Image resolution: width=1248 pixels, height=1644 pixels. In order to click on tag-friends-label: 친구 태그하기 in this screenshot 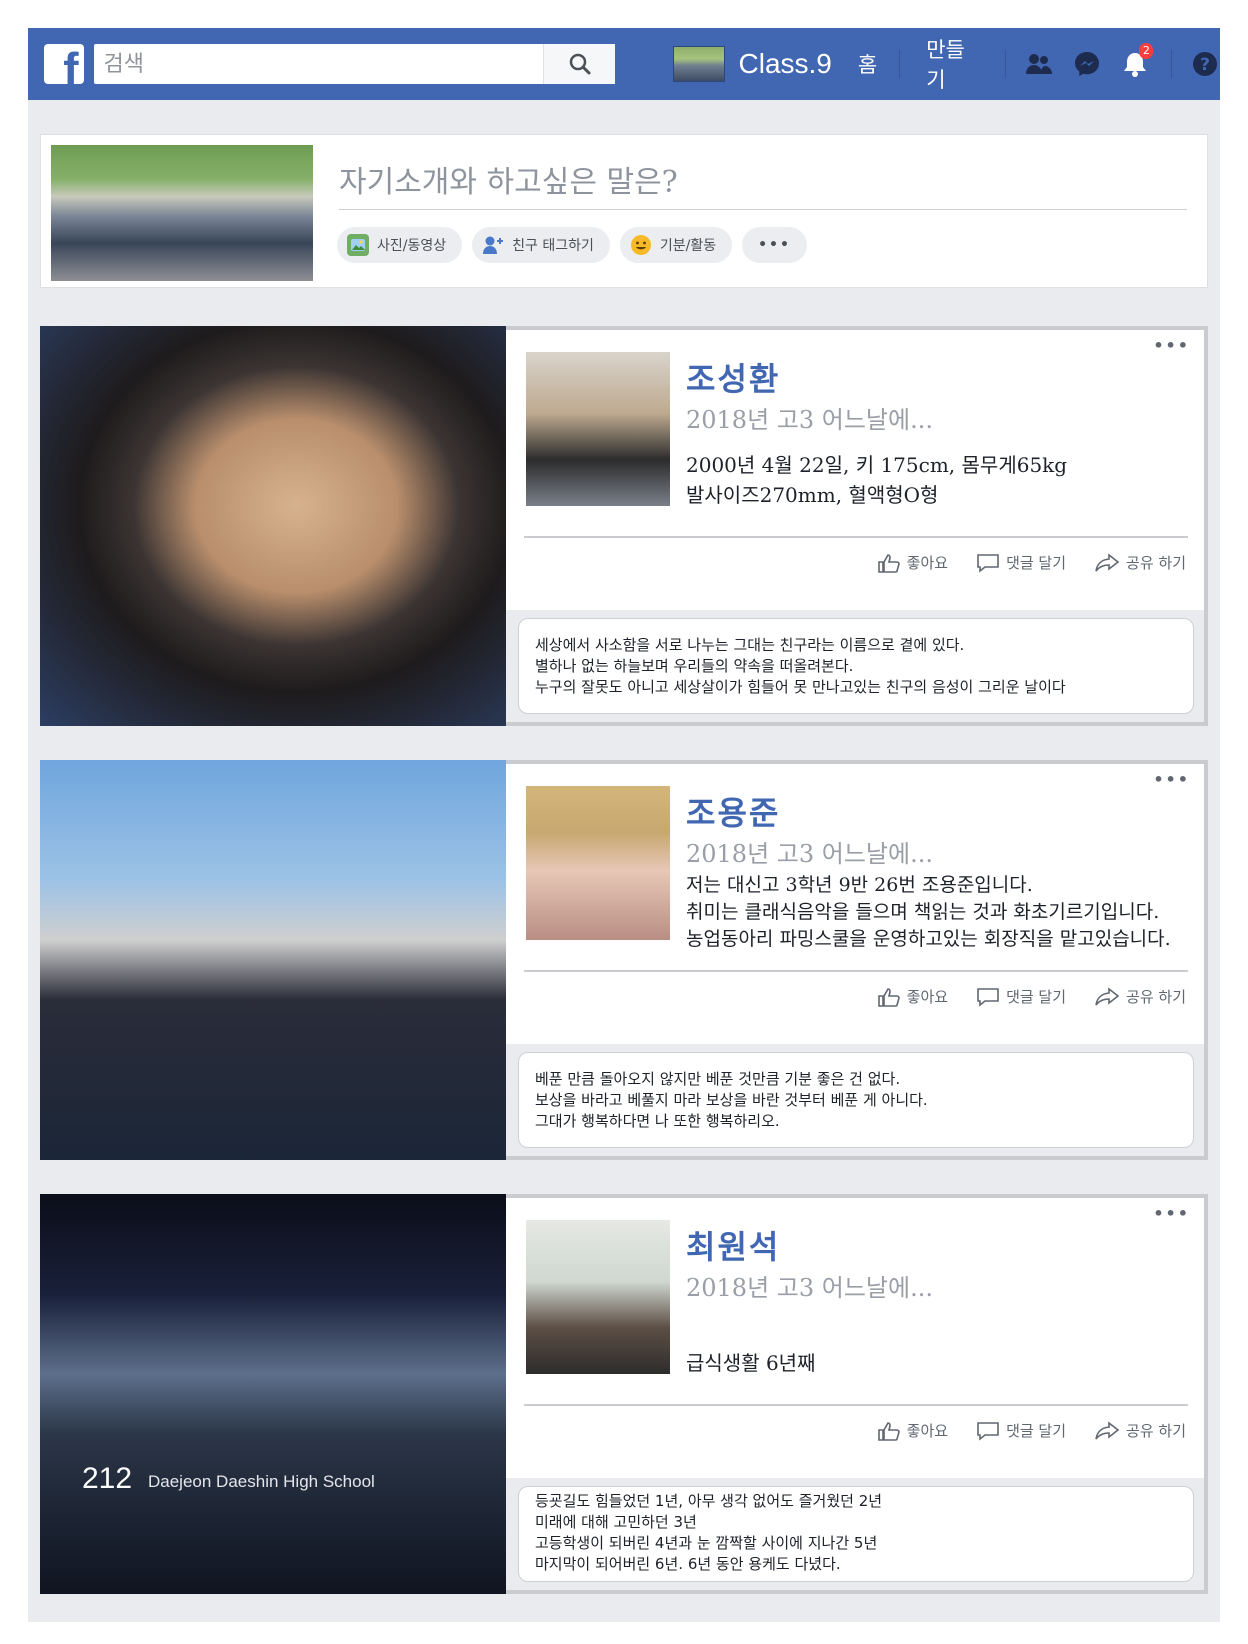, I will do `click(553, 246)`.